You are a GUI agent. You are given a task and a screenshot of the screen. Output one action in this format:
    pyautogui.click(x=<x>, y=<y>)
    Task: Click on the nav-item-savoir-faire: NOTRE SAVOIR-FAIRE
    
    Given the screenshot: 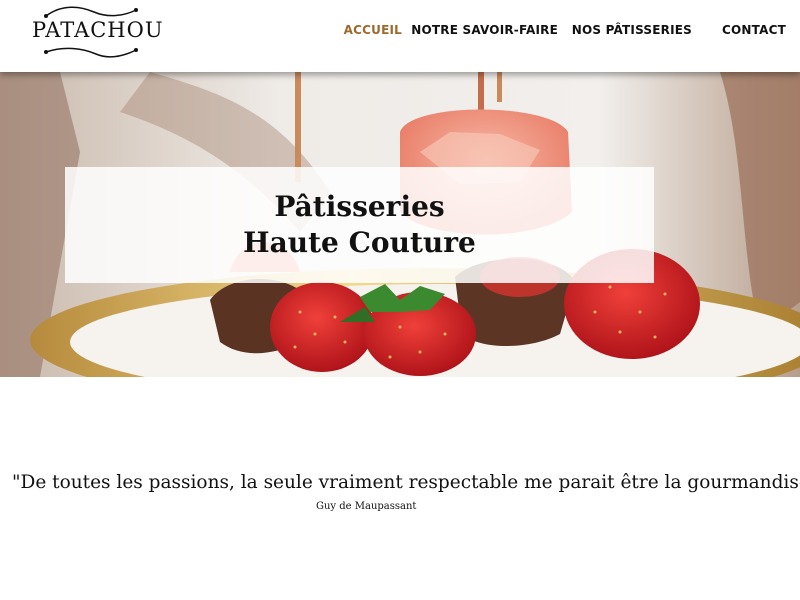 What is the action you would take?
    pyautogui.click(x=484, y=30)
    